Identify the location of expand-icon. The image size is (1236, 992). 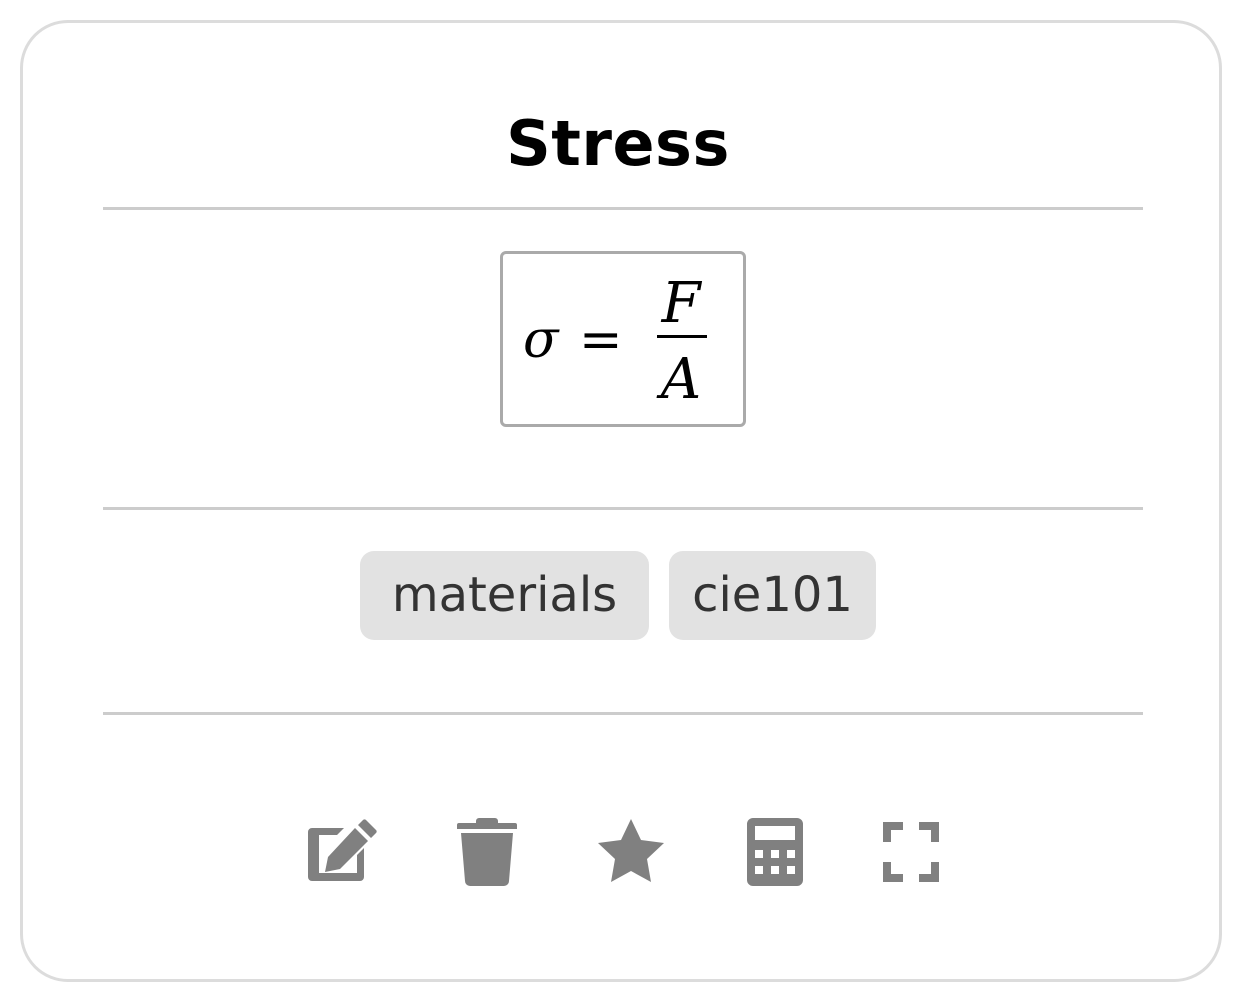
(911, 852).